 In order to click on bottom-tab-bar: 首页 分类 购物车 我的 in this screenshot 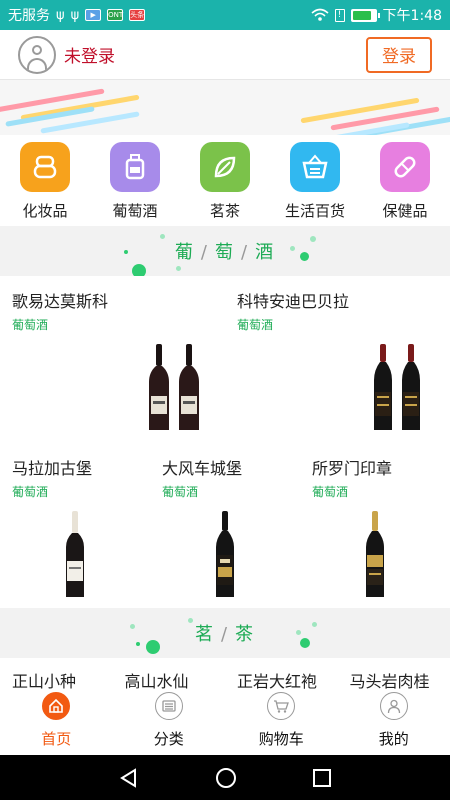, I will do `click(225, 722)`.